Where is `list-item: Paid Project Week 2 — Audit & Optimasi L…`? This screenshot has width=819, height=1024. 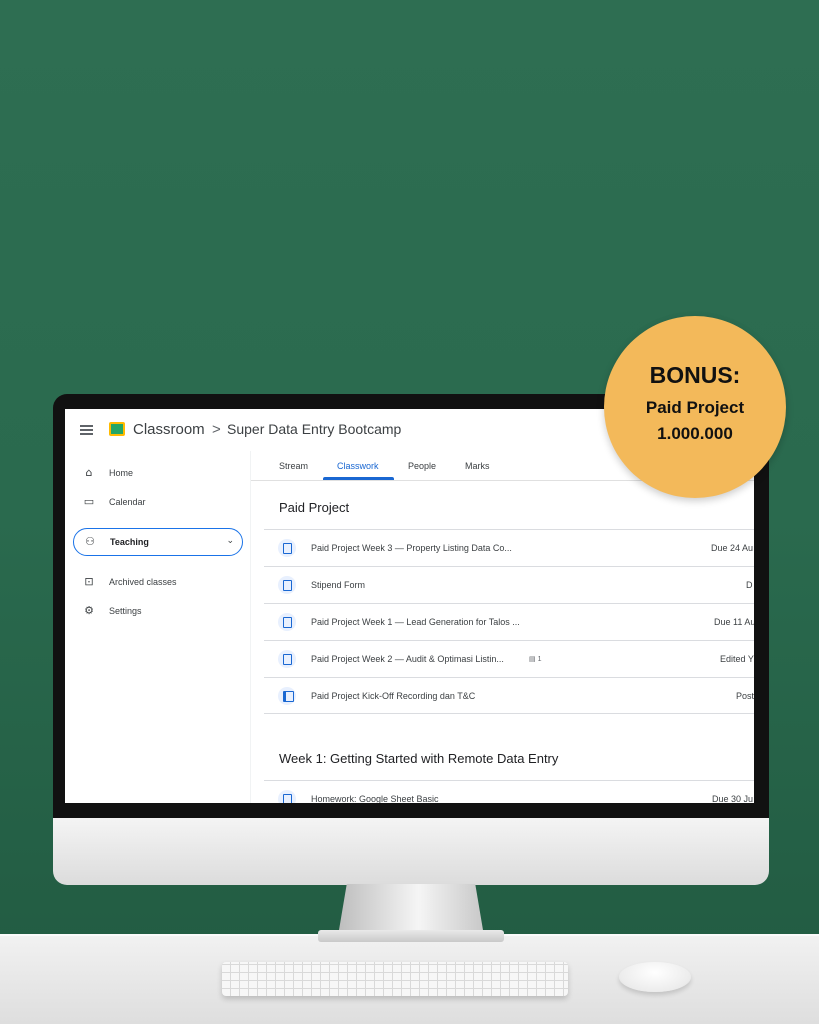
list-item: Paid Project Week 2 — Audit & Optimasi L… is located at coordinates (509, 658).